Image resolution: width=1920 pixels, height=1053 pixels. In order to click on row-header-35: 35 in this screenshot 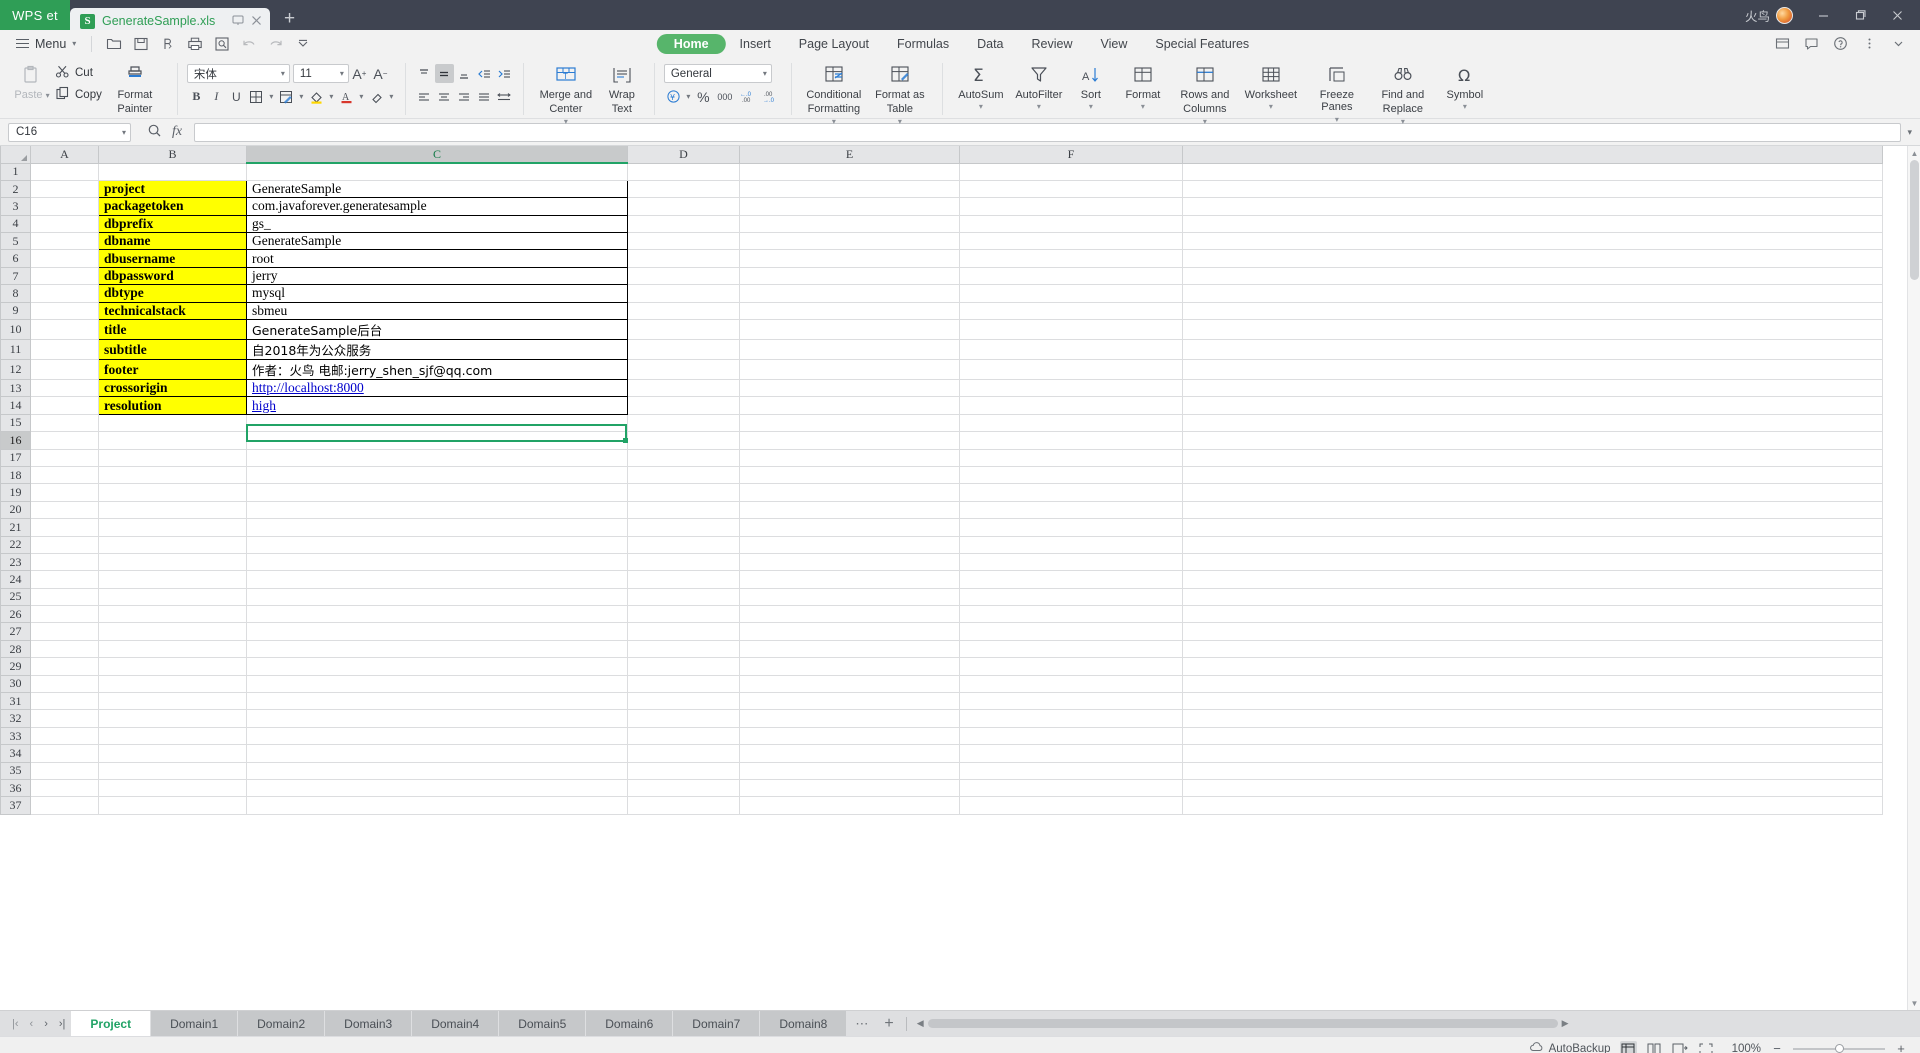, I will do `click(15, 771)`.